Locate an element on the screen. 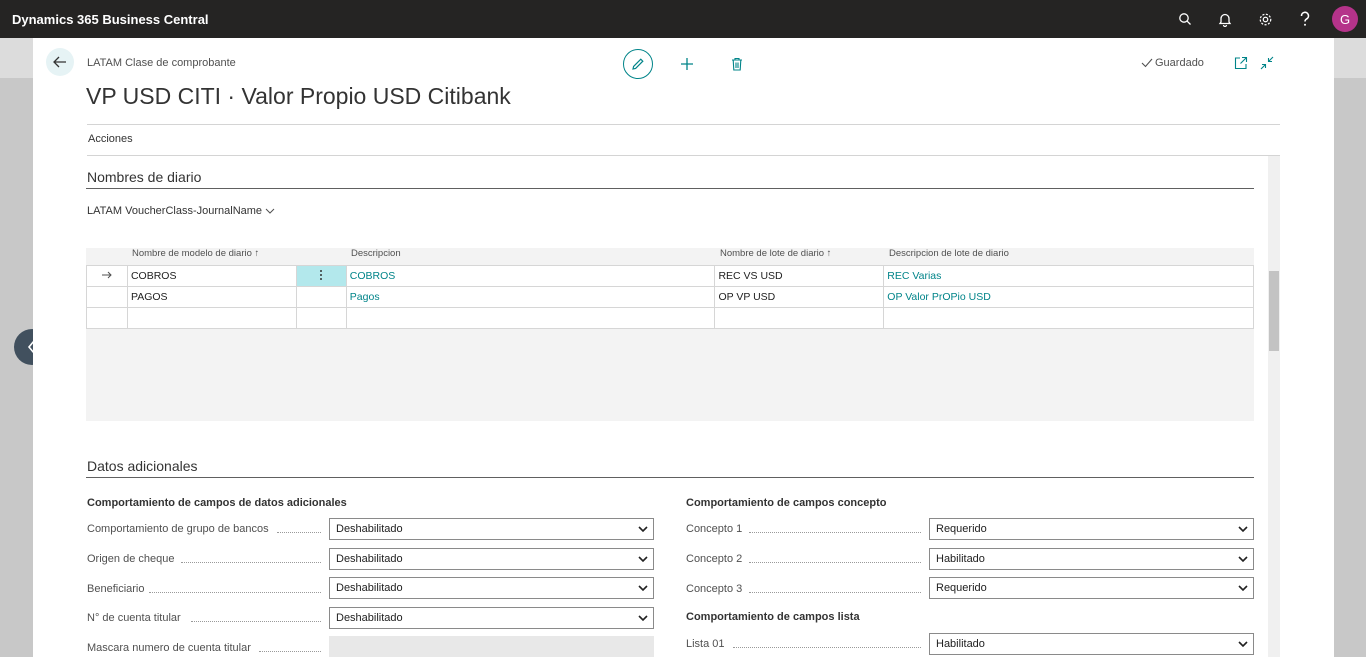  gear-icon is located at coordinates (1265, 19).